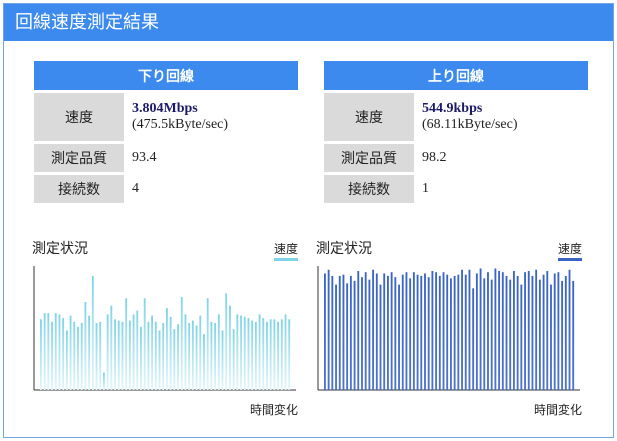  Describe the element at coordinates (569, 259) in the screenshot. I see `upload-legend-swatch` at that location.